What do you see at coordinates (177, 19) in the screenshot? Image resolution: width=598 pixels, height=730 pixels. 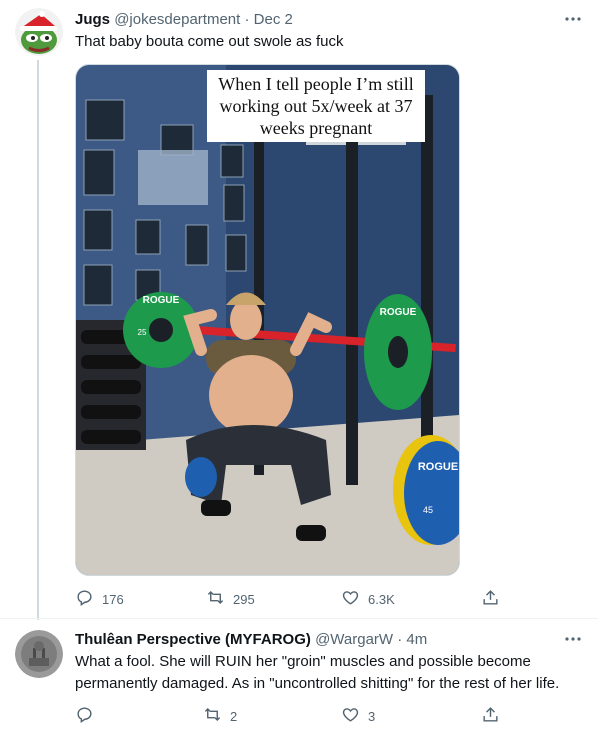 I see `author-handle: @jokesdepartment` at bounding box center [177, 19].